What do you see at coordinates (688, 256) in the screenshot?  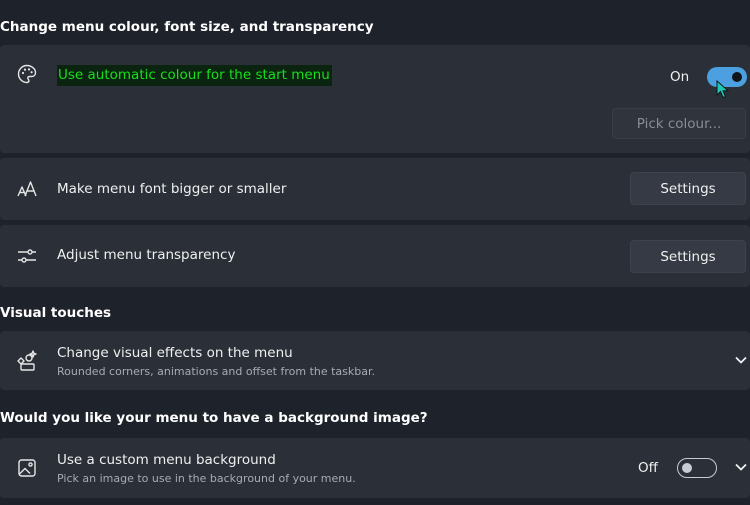 I see `transparency-settings-button: Settings` at bounding box center [688, 256].